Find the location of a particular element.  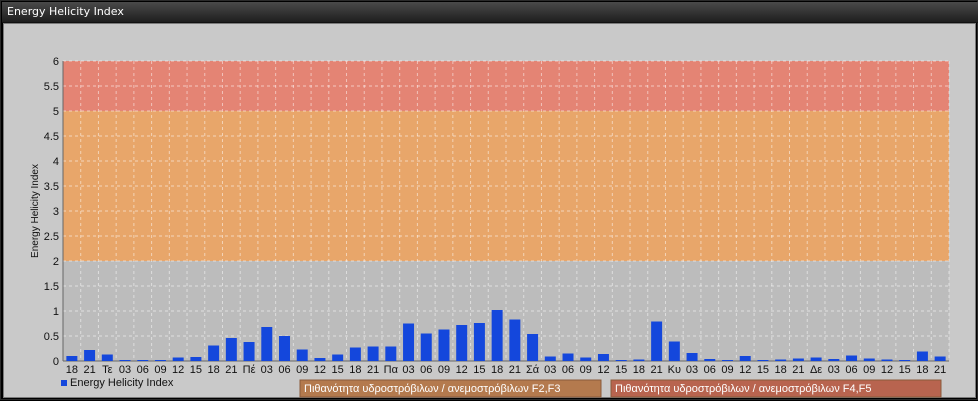

x-tick-label: Δε is located at coordinates (816, 370).